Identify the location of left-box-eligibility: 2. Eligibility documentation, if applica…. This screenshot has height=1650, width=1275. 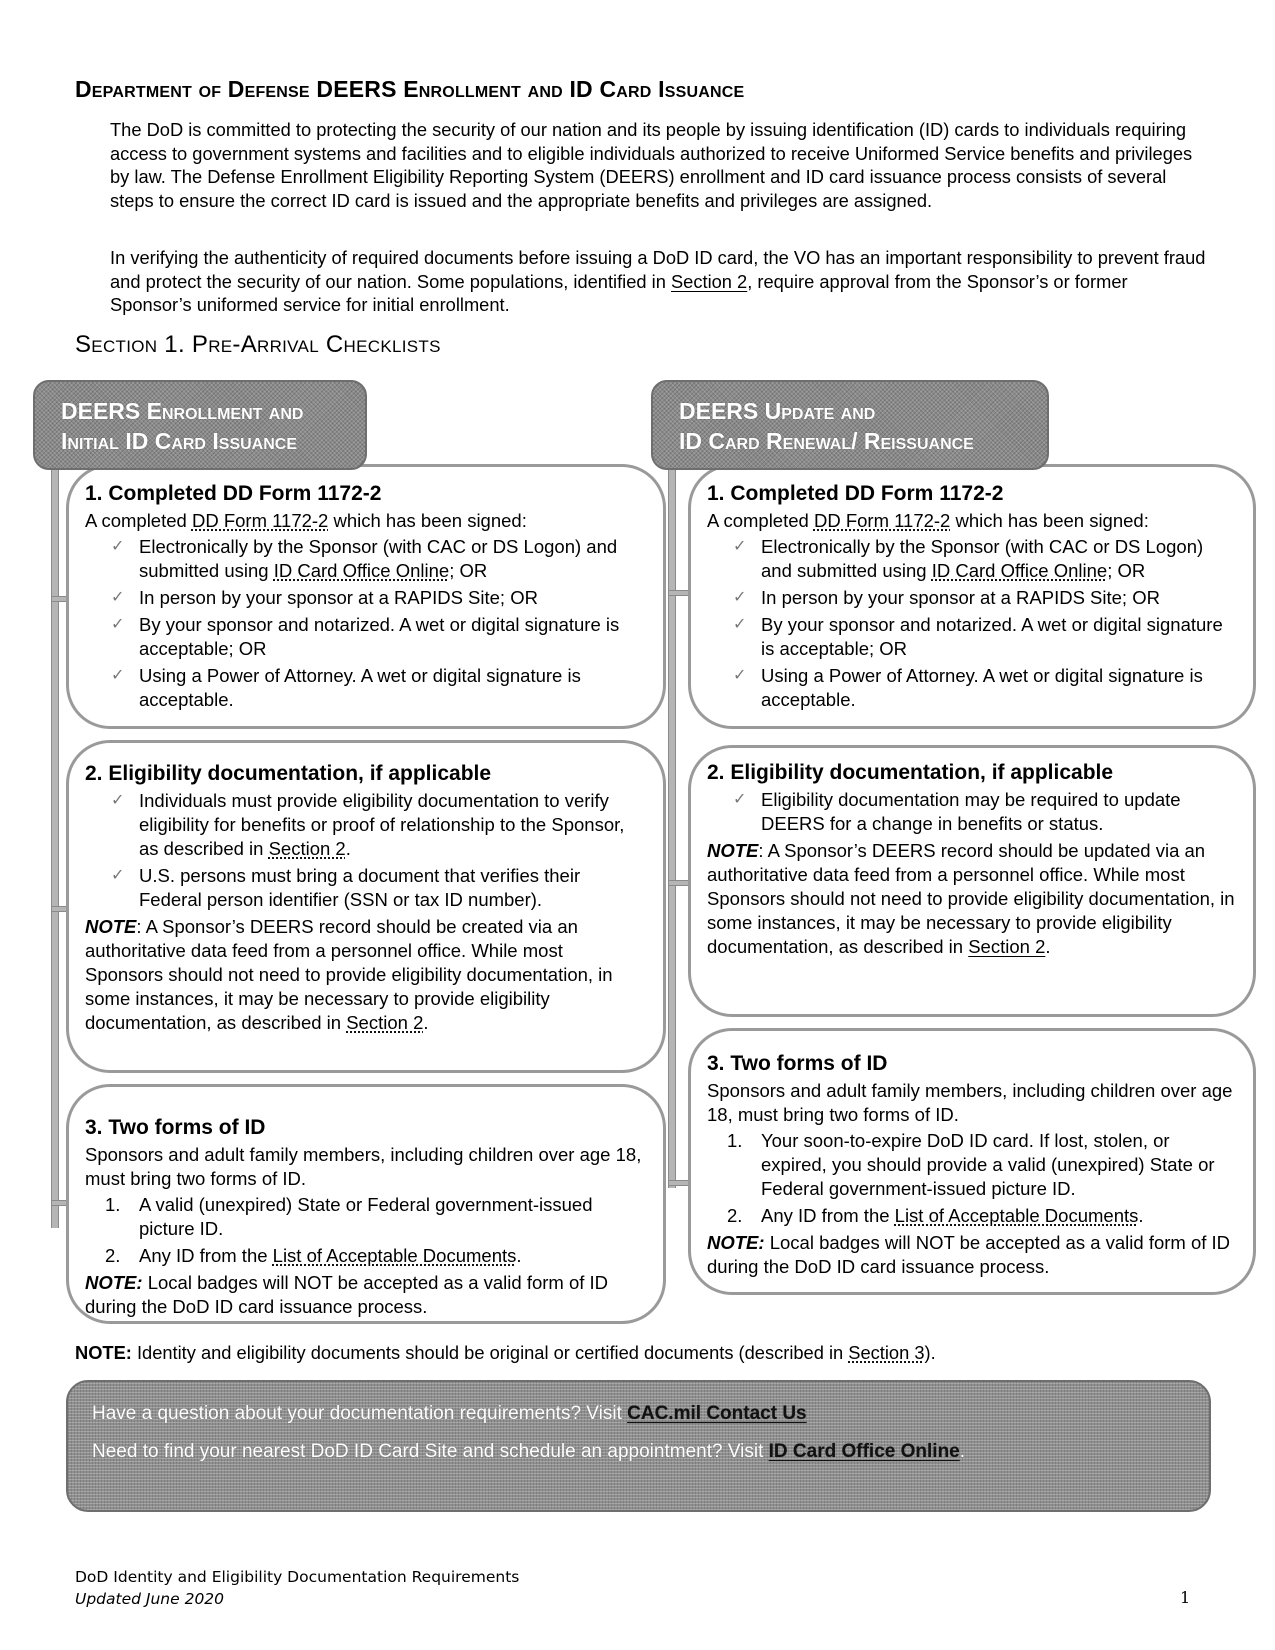
(366, 906).